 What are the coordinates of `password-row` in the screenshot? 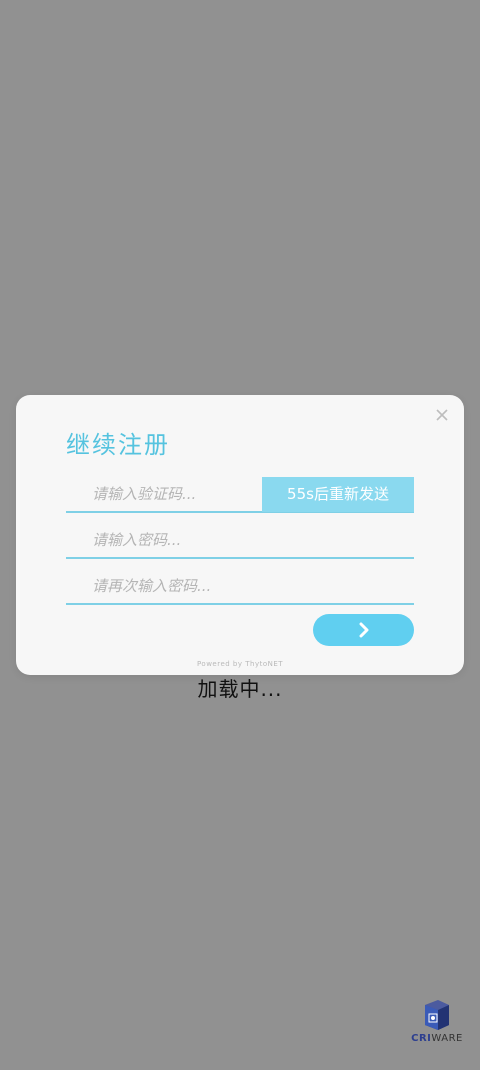 It's located at (240, 541).